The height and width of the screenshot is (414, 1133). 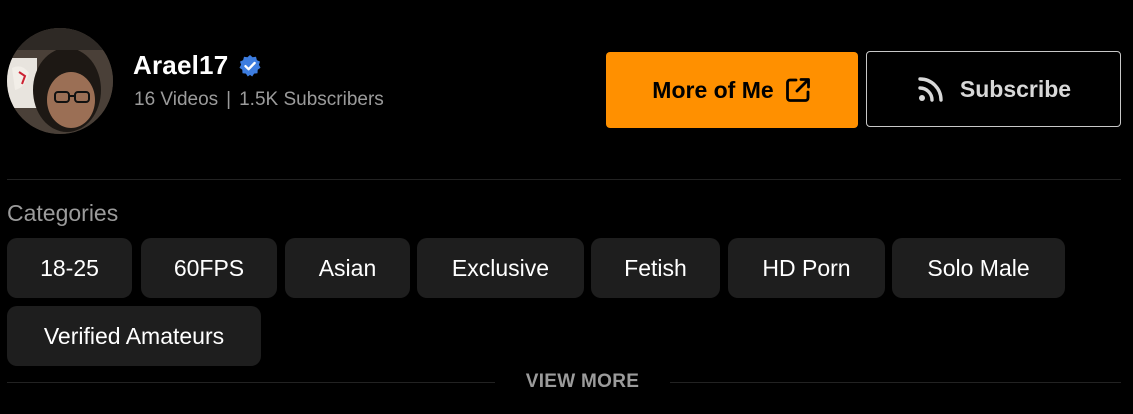 I want to click on subscribe-button: Subscribe, so click(x=993, y=89).